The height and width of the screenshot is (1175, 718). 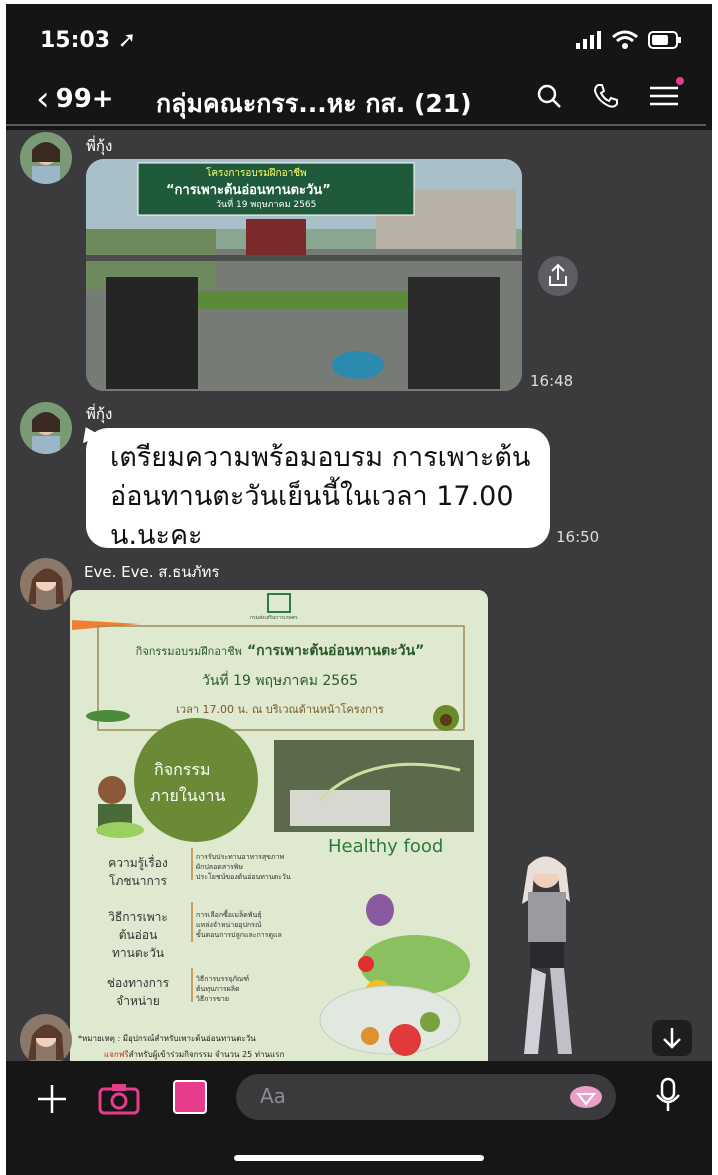 I want to click on wifi-icon, so click(x=625, y=39).